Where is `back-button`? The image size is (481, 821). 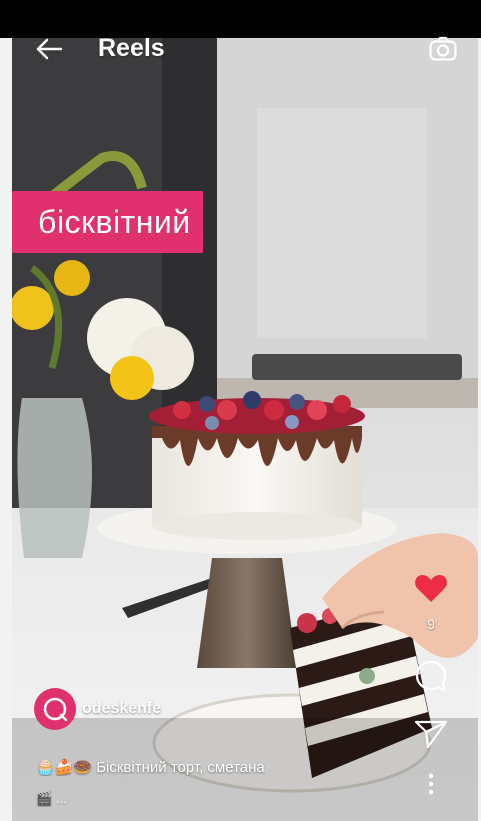 back-button is located at coordinates (49, 49).